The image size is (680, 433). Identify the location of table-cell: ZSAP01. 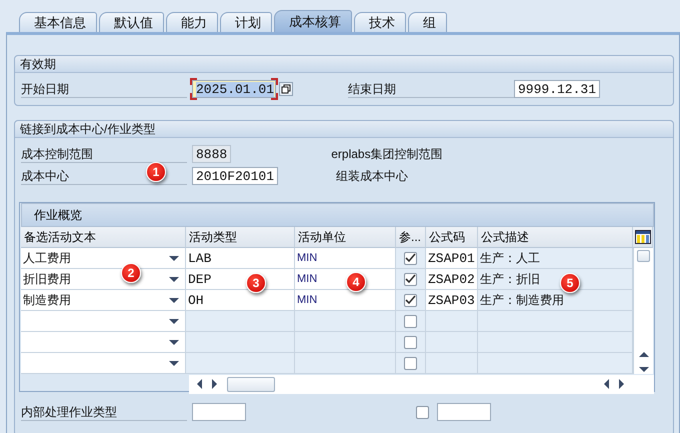
(452, 258).